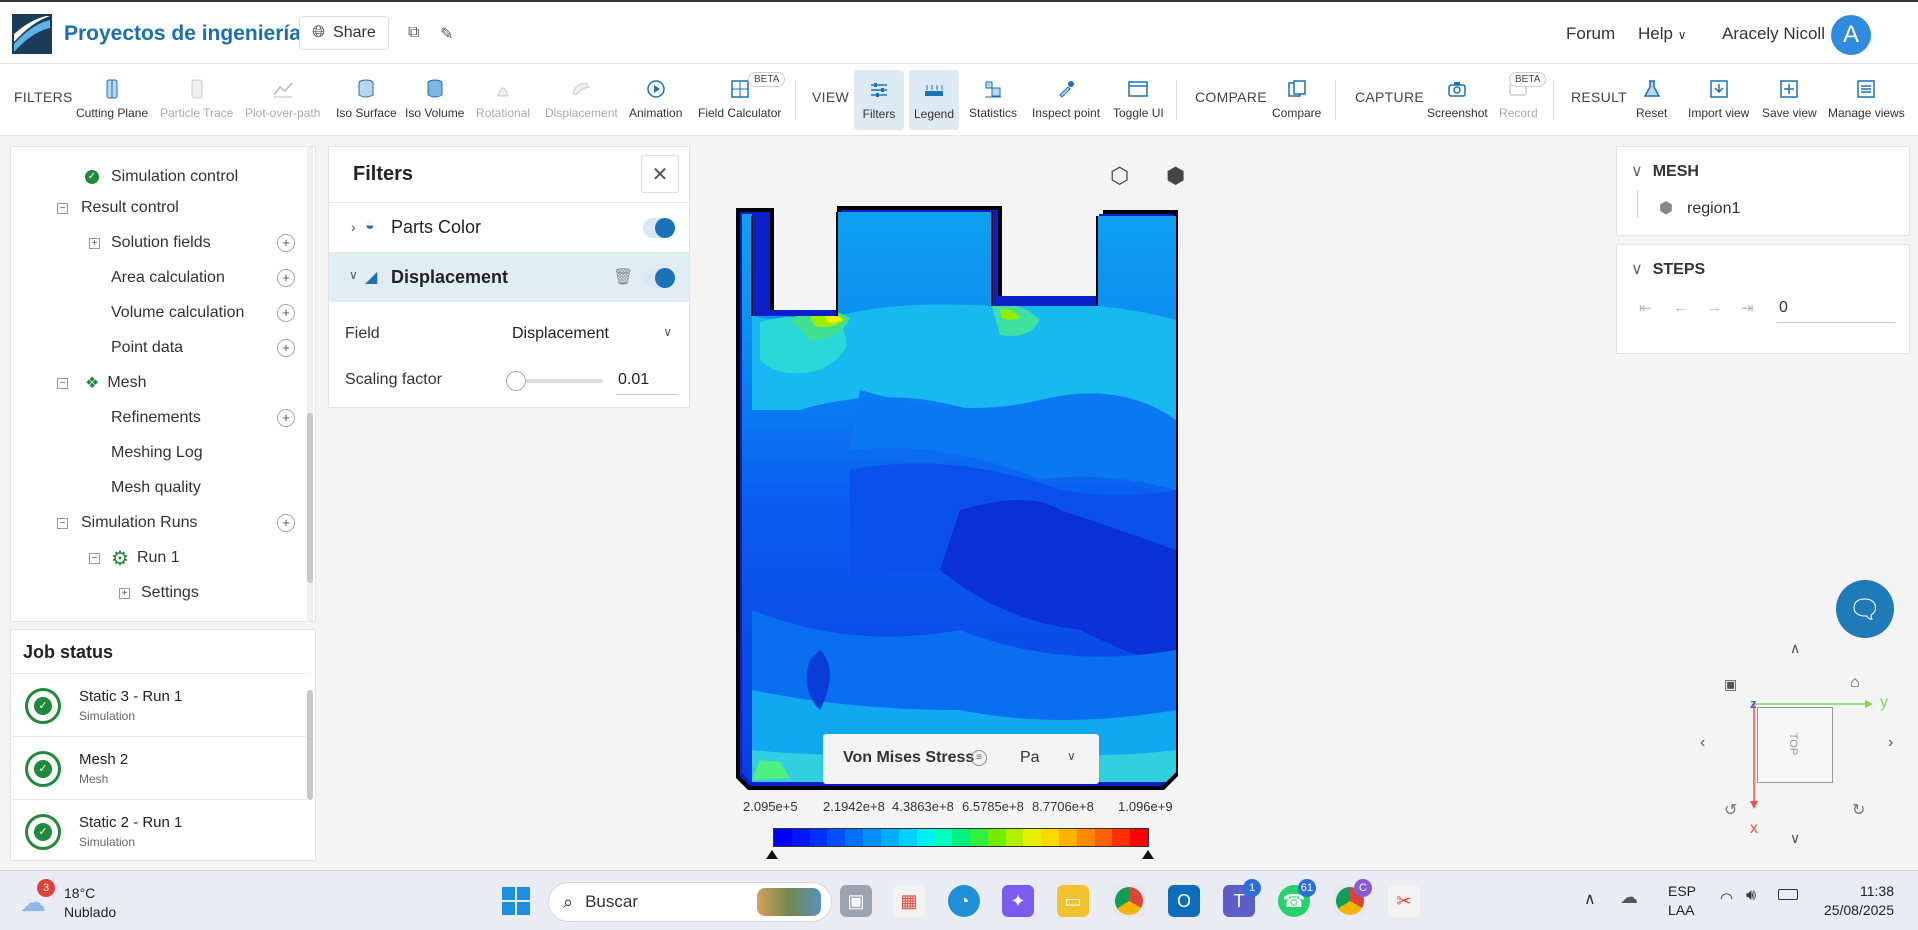  What do you see at coordinates (161, 243) in the screenshot?
I see `tree-item-solution-fields: Solution fields` at bounding box center [161, 243].